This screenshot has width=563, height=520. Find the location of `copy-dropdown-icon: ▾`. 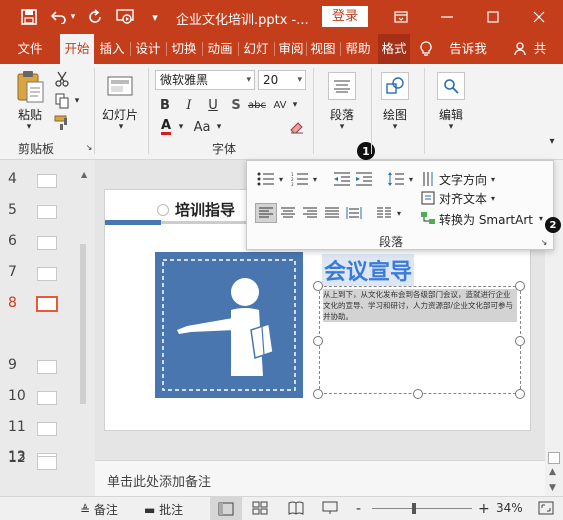

copy-dropdown-icon: ▾ is located at coordinates (77, 101).